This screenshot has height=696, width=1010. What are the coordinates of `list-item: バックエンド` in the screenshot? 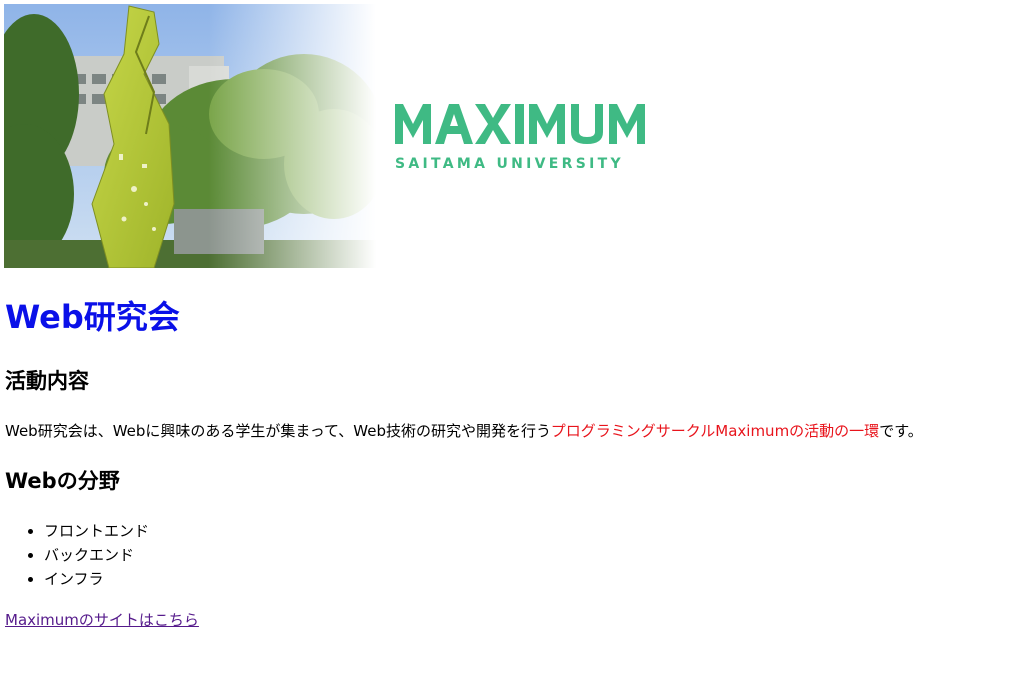 It's located at (96, 555).